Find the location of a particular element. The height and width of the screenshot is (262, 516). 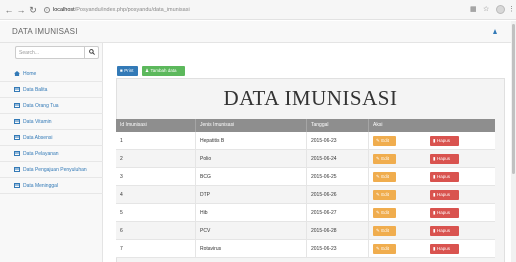

table-row: 7 Rotavirus 2015-06-23 ✎ Edit ▮ Hapus is located at coordinates (305, 249).